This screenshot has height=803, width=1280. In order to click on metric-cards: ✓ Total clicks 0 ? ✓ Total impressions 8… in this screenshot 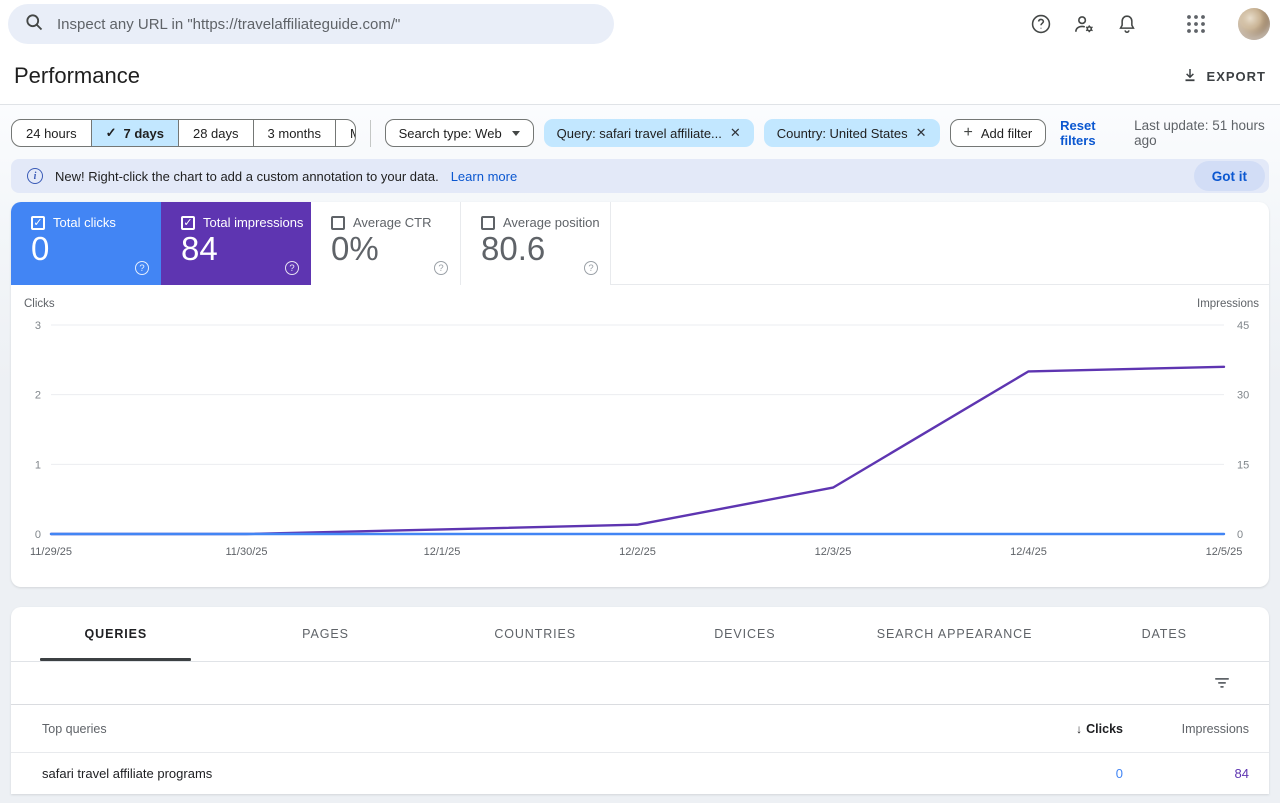, I will do `click(640, 243)`.